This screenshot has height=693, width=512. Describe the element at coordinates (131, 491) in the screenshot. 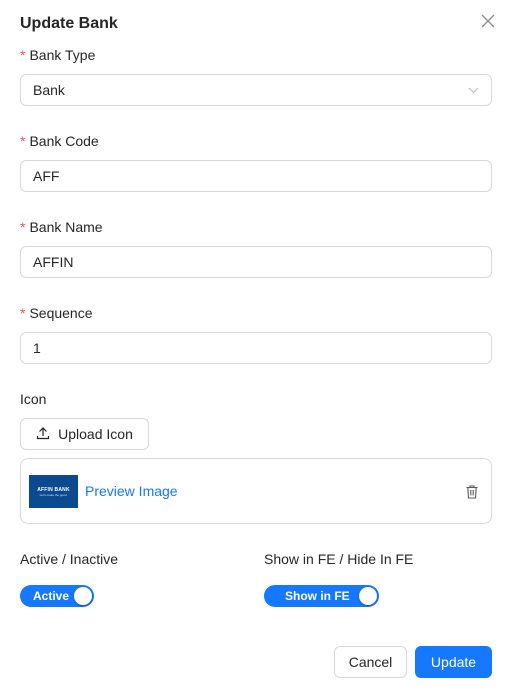

I see `preview-image-link: Preview Image` at that location.